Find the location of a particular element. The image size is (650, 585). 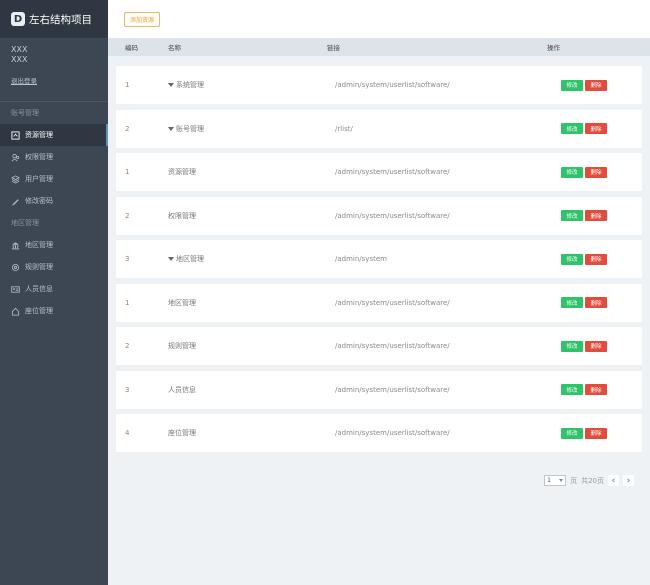

cell-name-text: 规则管理 is located at coordinates (182, 346).